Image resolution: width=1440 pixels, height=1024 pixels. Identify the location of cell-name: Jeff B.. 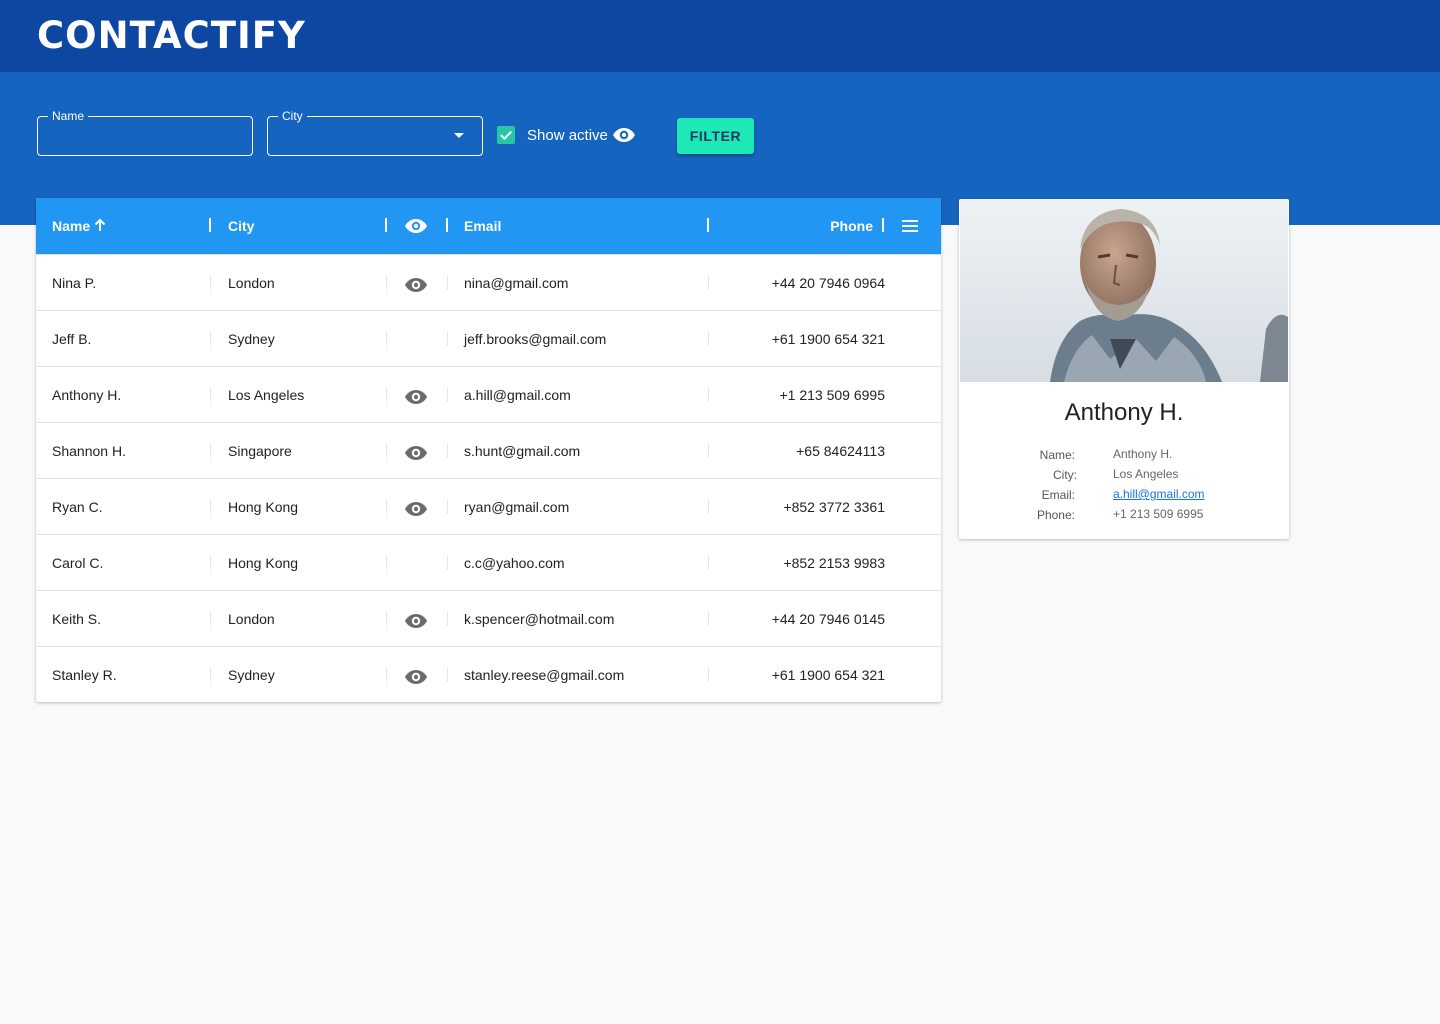
(72, 339).